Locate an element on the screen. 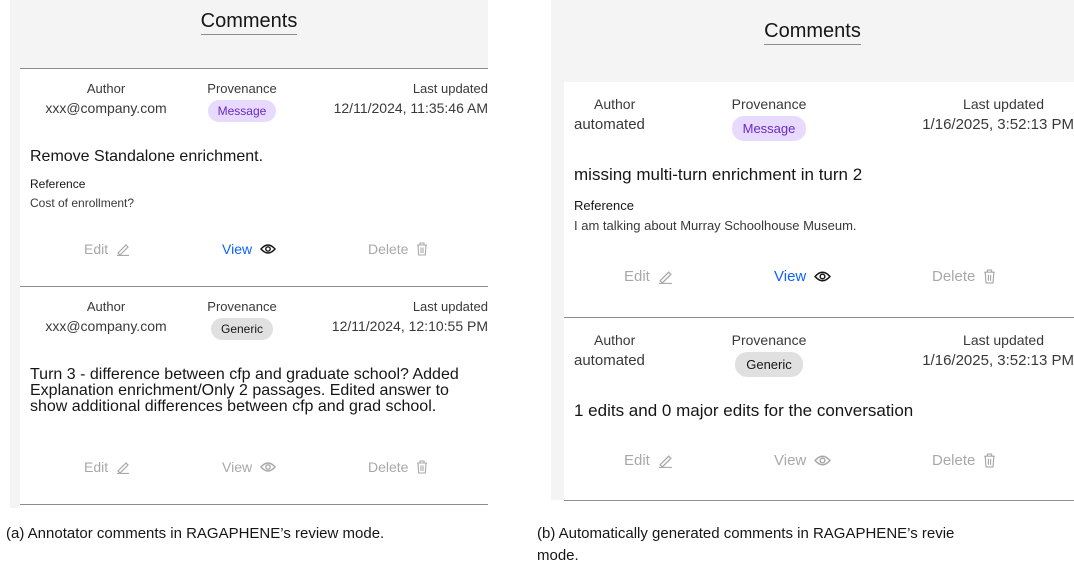  comment-text: Remove Standalone enrichment. is located at coordinates (147, 156).